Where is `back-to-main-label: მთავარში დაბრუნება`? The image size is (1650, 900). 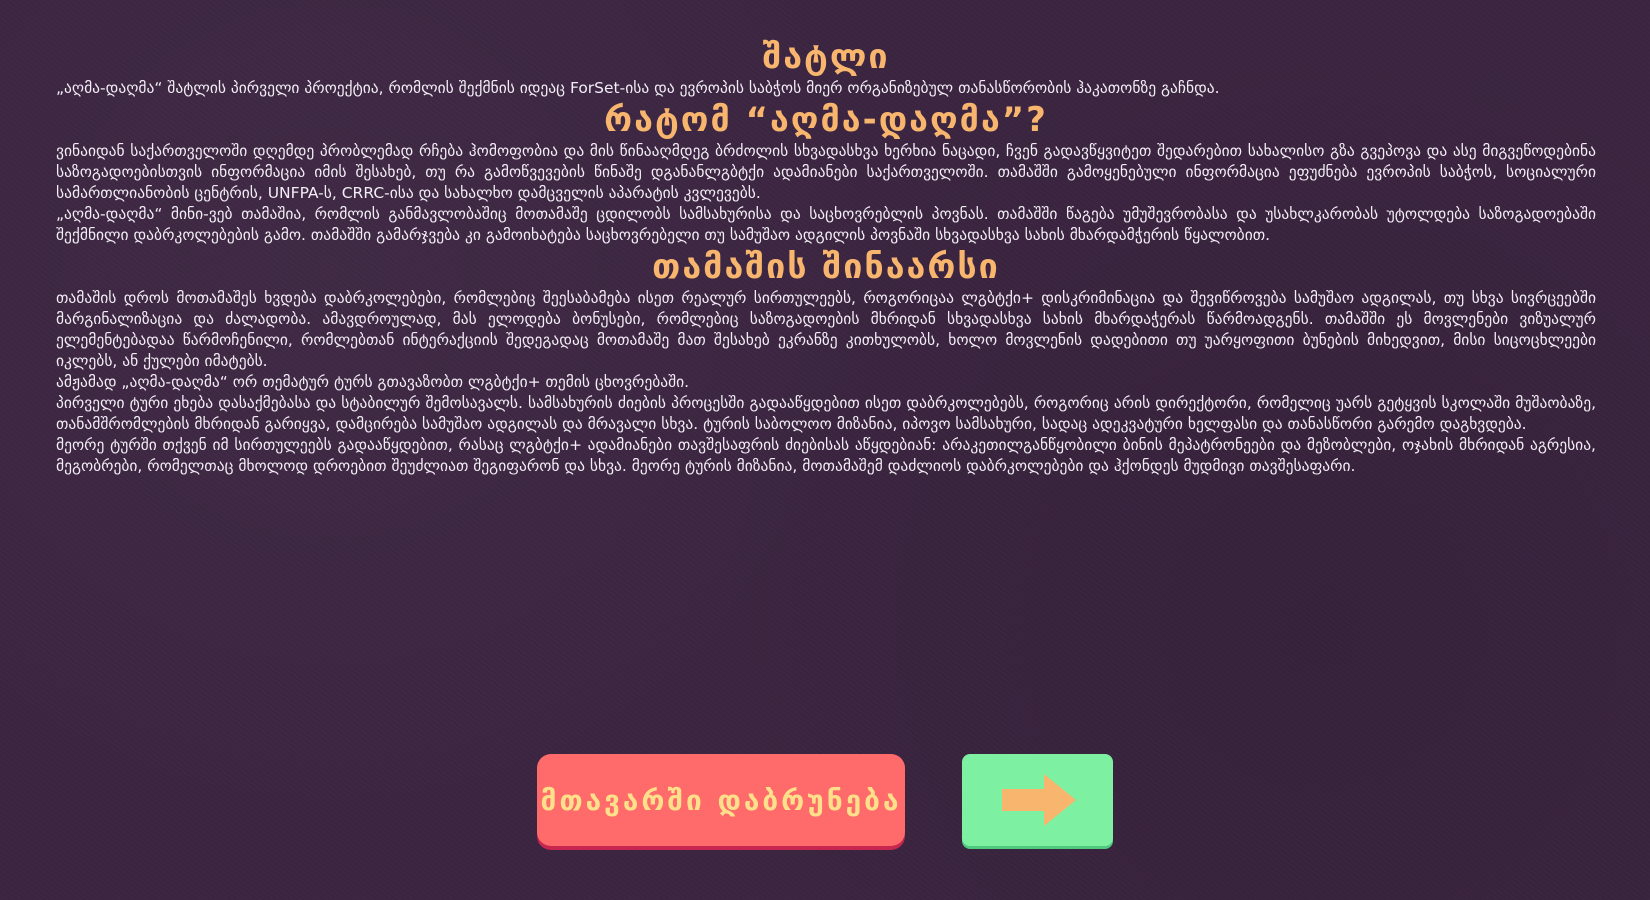 back-to-main-label: მთავარში დაბრუნება is located at coordinates (721, 800).